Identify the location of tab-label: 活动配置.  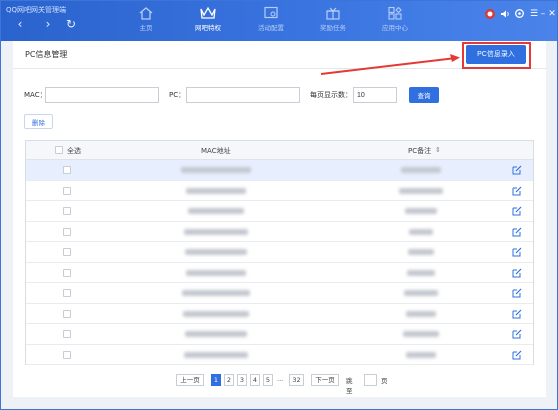
(271, 28).